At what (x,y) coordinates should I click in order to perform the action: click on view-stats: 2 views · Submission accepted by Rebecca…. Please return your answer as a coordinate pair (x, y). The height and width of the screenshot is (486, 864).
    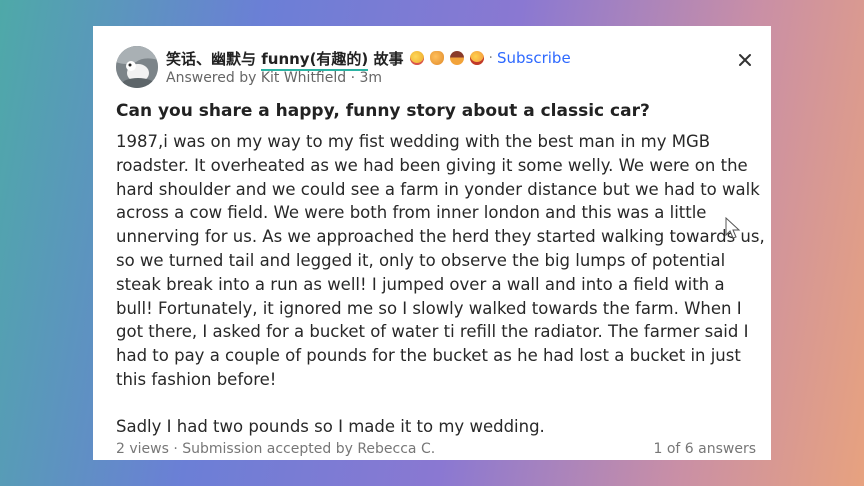
    Looking at the image, I should click on (275, 449).